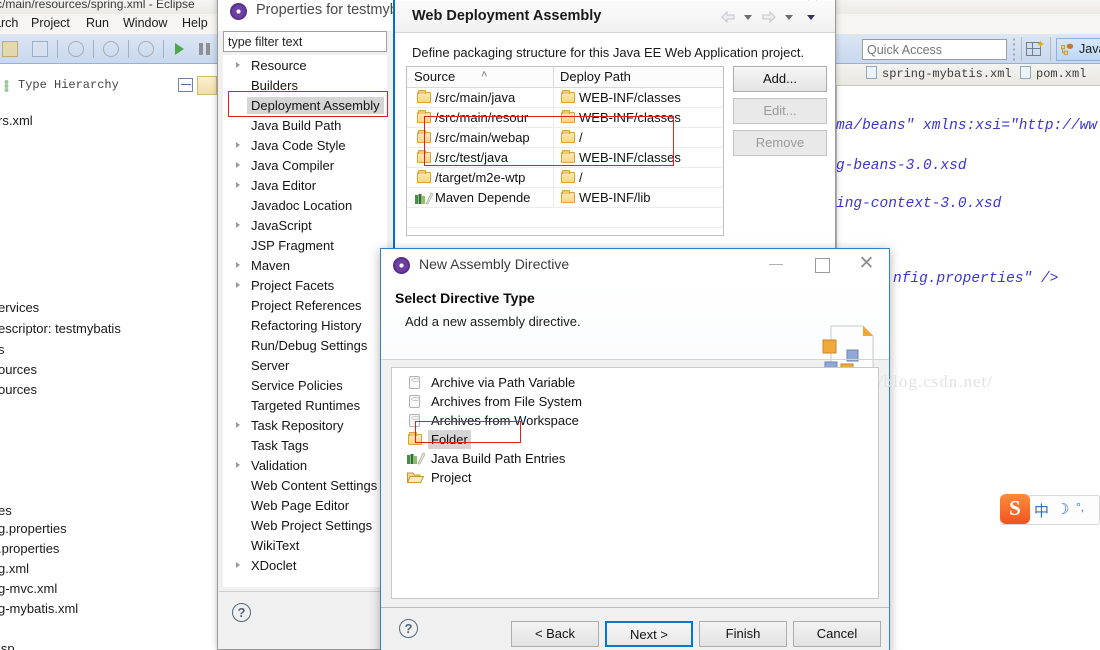  I want to click on tree-item-java-build-path: Java Build Path, so click(305, 126).